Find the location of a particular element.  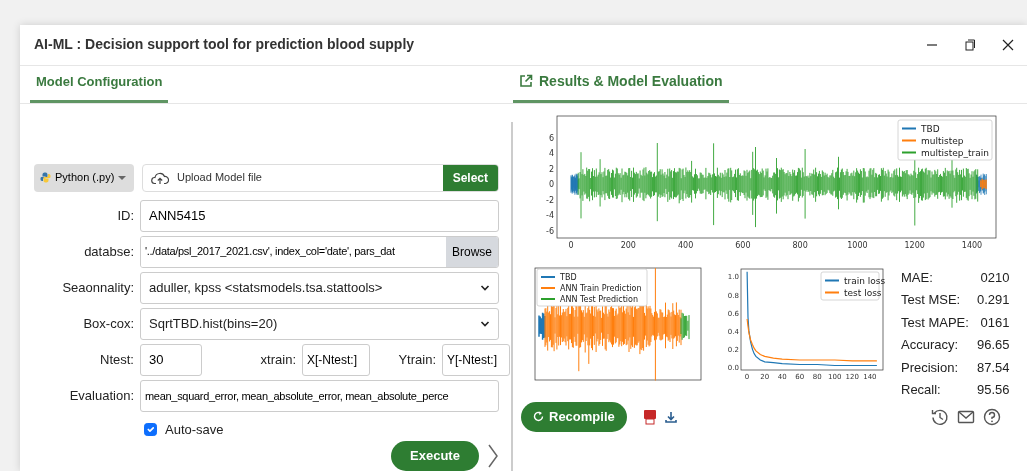

file-path-field: '../data/psl_2017_2021.csv', index_col='date', pars_dat Browse is located at coordinates (319, 251).